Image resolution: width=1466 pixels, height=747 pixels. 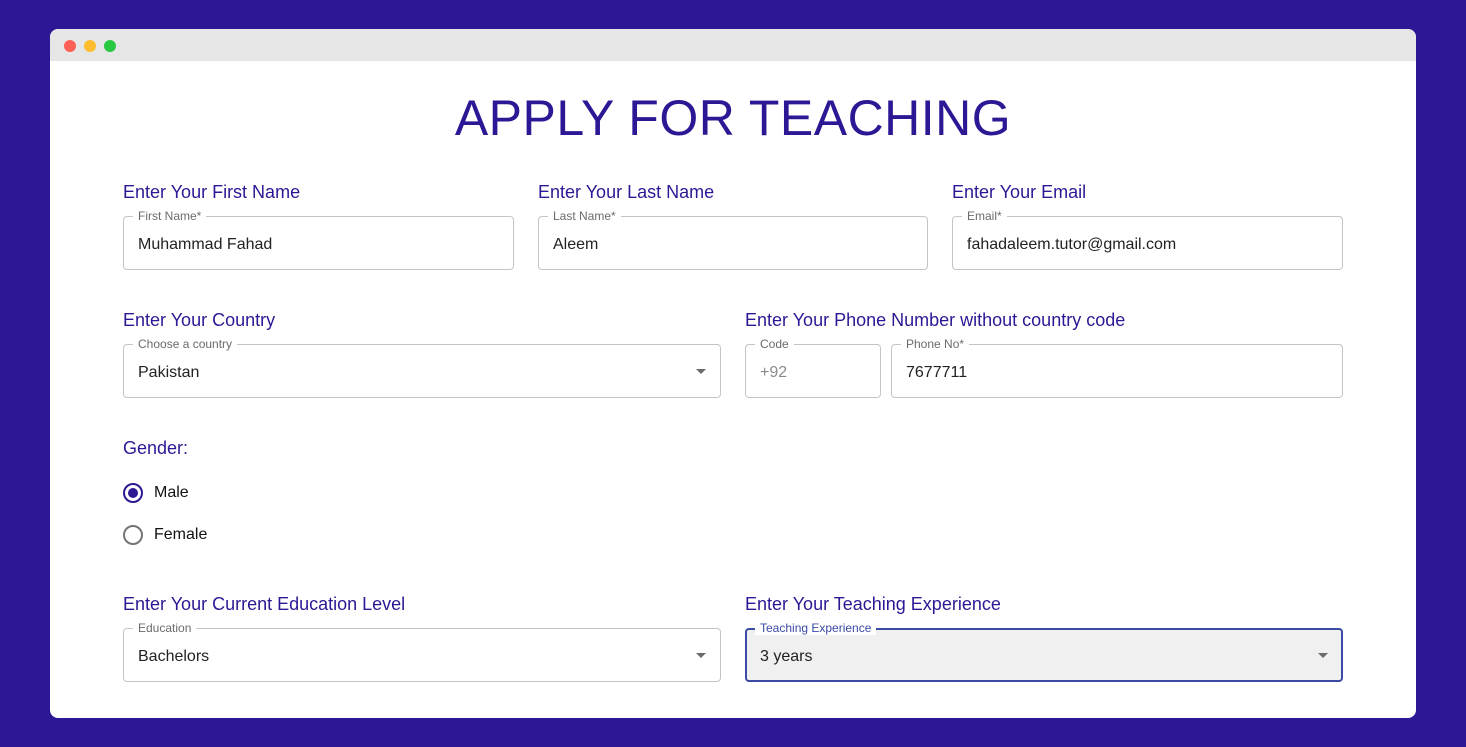 What do you see at coordinates (185, 344) in the screenshot?
I see `country-legend: Choose a country` at bounding box center [185, 344].